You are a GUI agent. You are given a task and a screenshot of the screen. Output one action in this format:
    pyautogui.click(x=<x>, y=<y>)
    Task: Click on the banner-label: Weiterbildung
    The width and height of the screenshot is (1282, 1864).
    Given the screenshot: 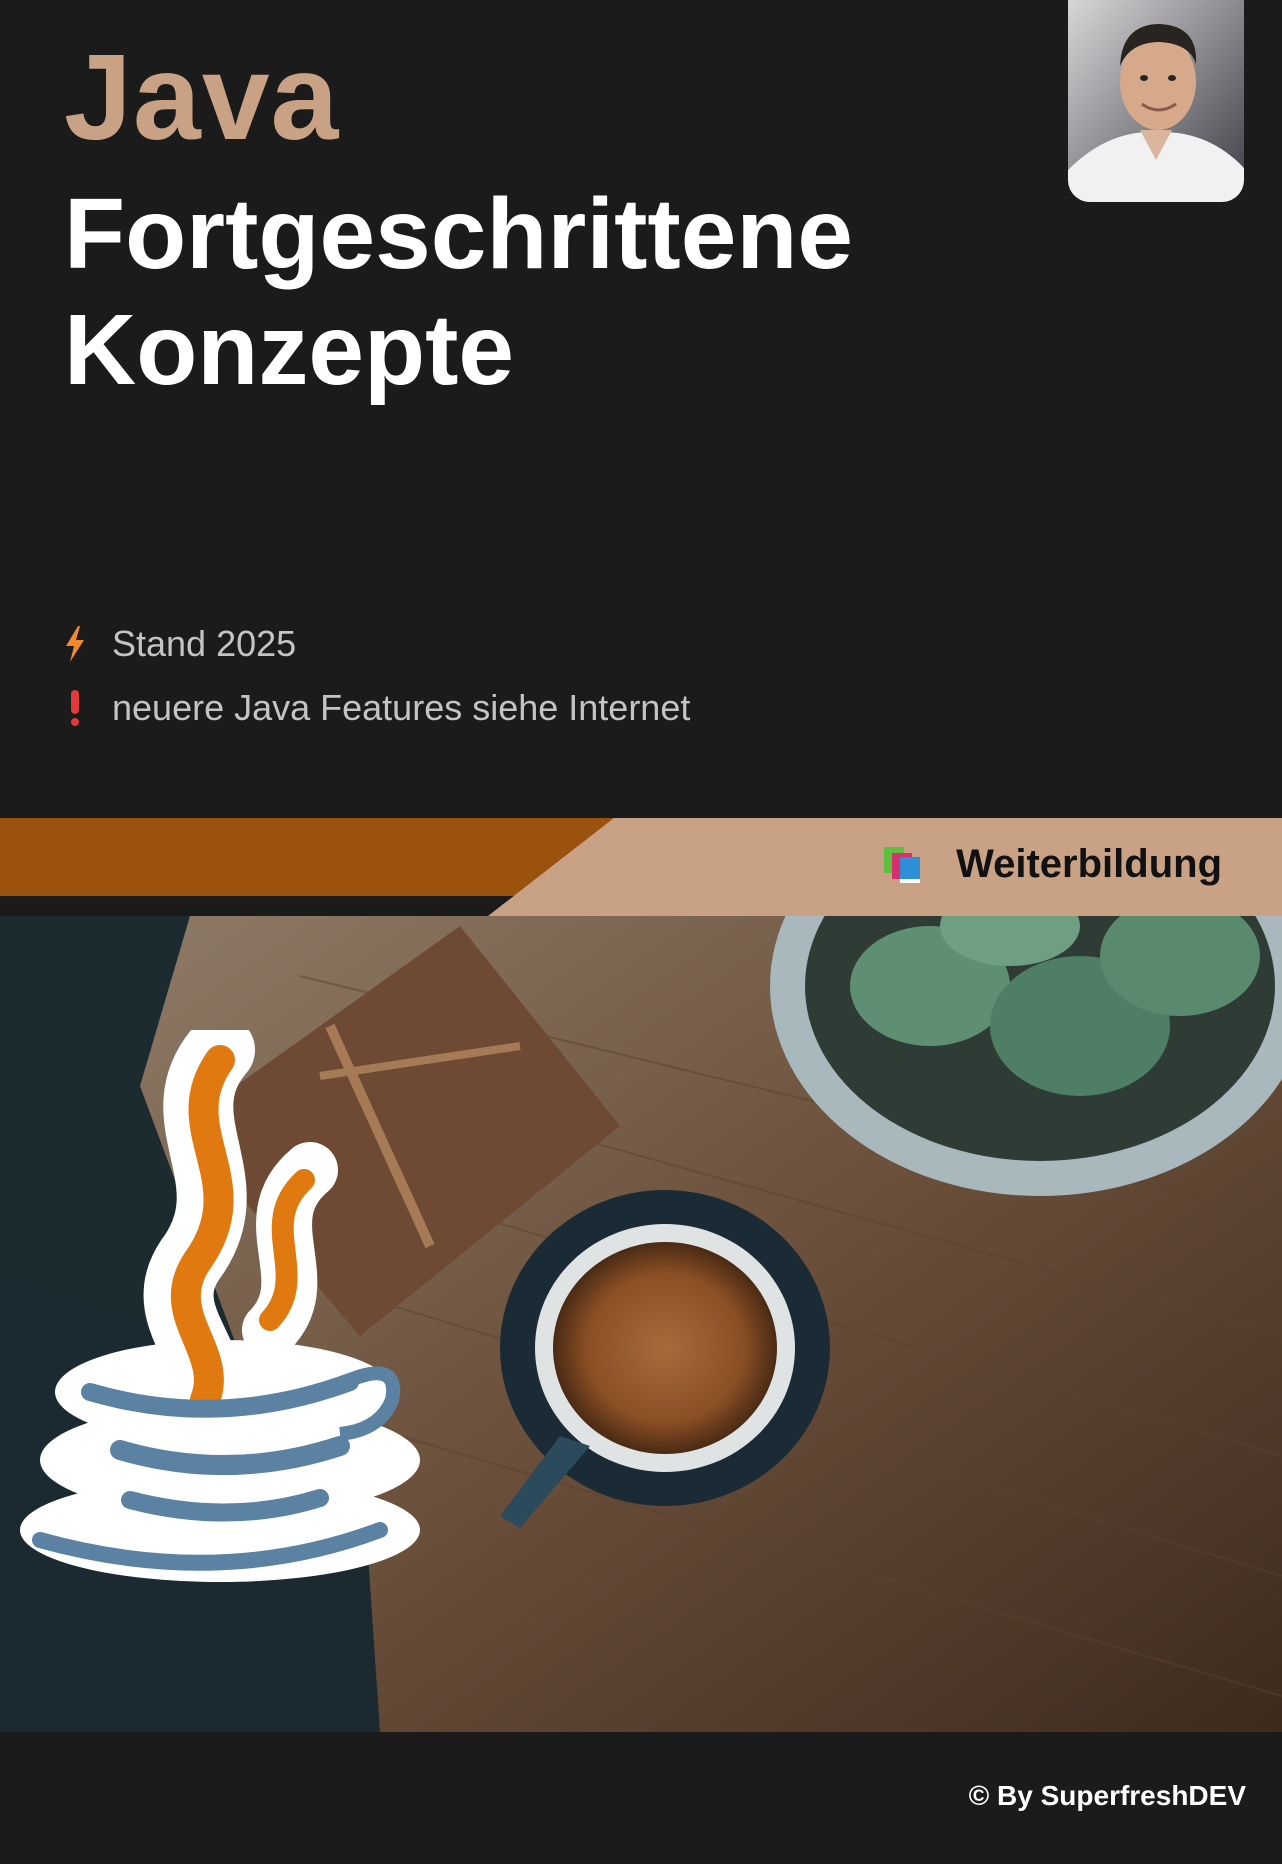 What is the action you would take?
    pyautogui.click(x=1052, y=864)
    